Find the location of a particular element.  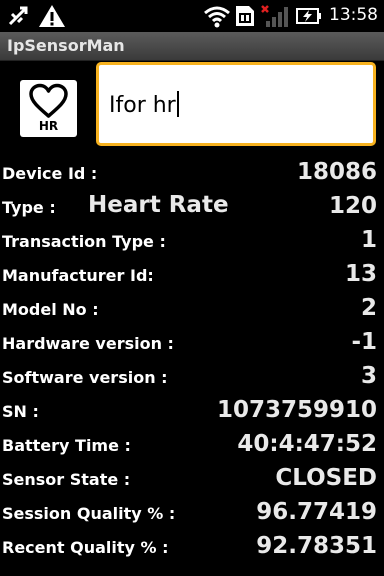

row-label: Manufacturer Id: is located at coordinates (78, 275).